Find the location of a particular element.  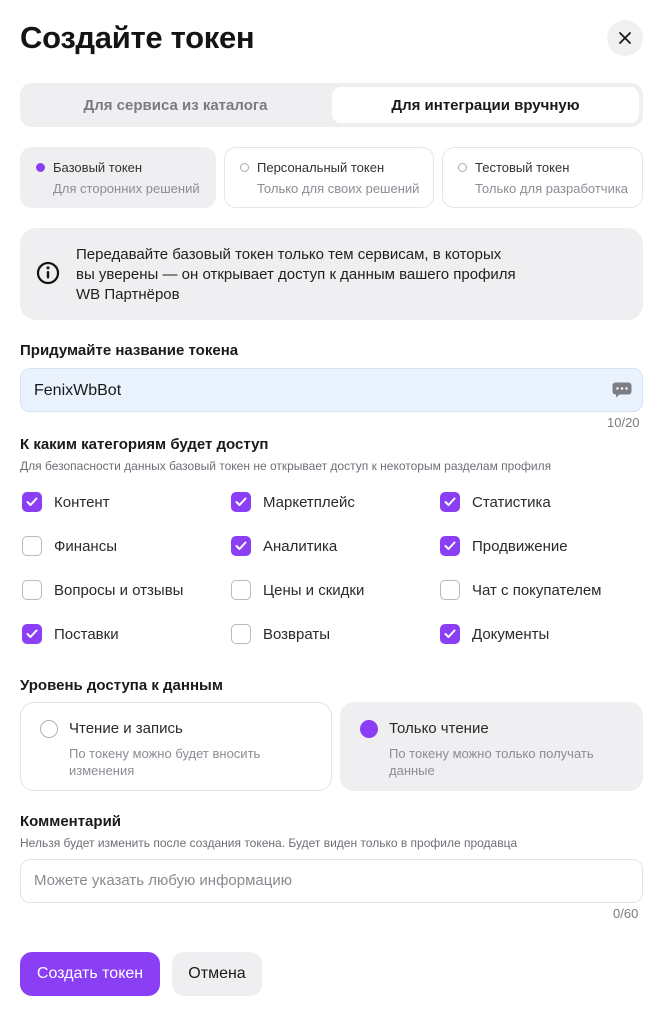

access-level-label: Уровень доступа к данным is located at coordinates (121, 685).